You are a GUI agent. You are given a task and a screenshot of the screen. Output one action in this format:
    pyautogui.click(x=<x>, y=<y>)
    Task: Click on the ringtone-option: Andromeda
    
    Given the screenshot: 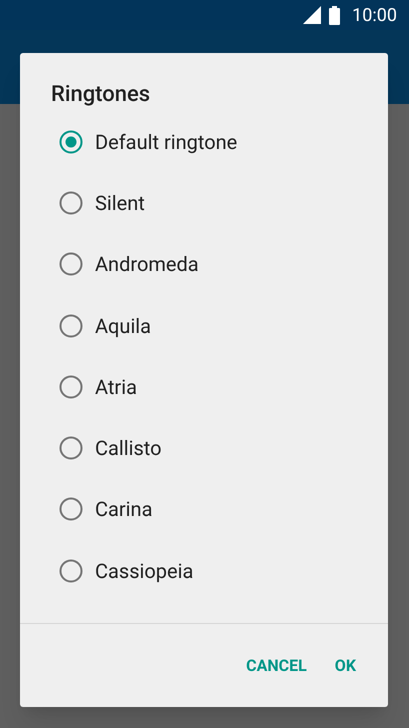 What is the action you would take?
    pyautogui.click(x=204, y=264)
    